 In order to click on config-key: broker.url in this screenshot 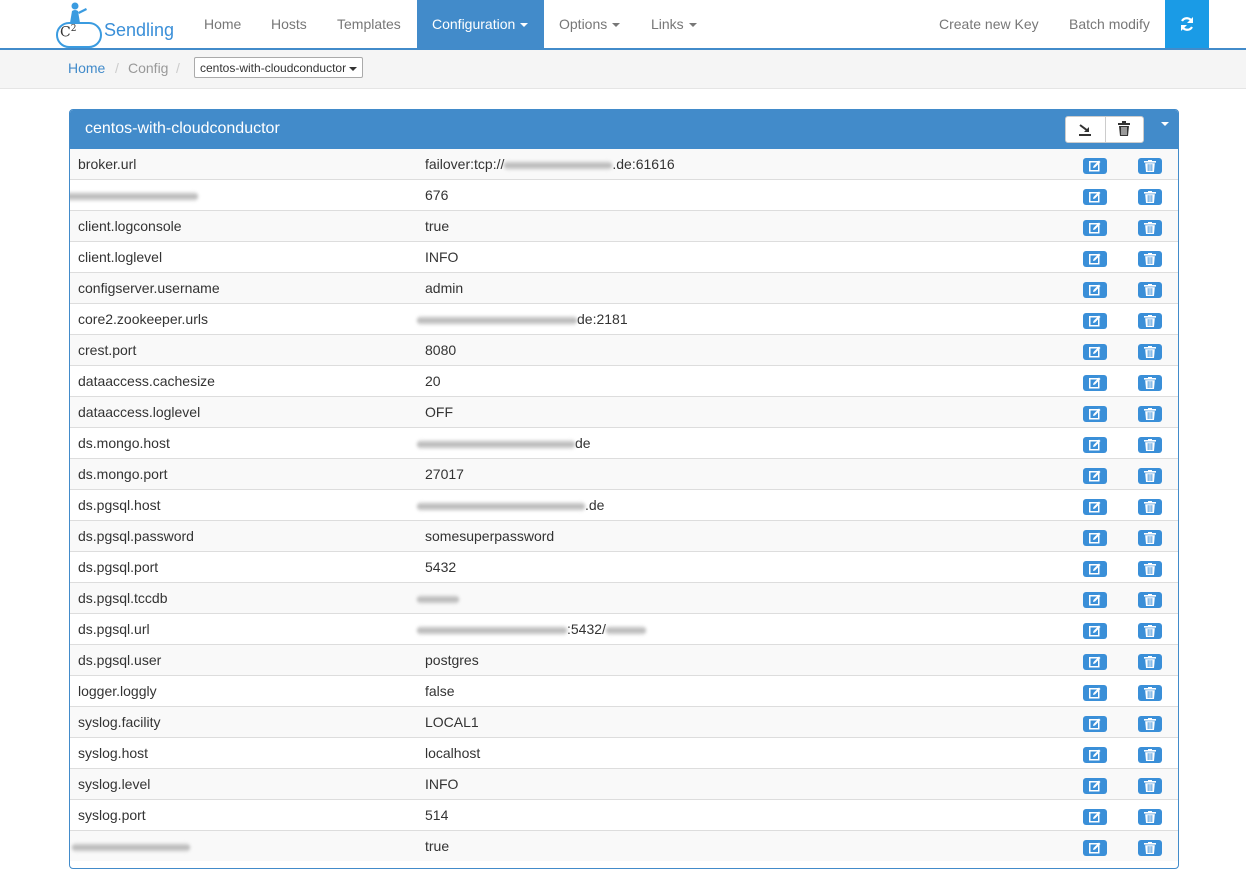, I will do `click(107, 164)`.